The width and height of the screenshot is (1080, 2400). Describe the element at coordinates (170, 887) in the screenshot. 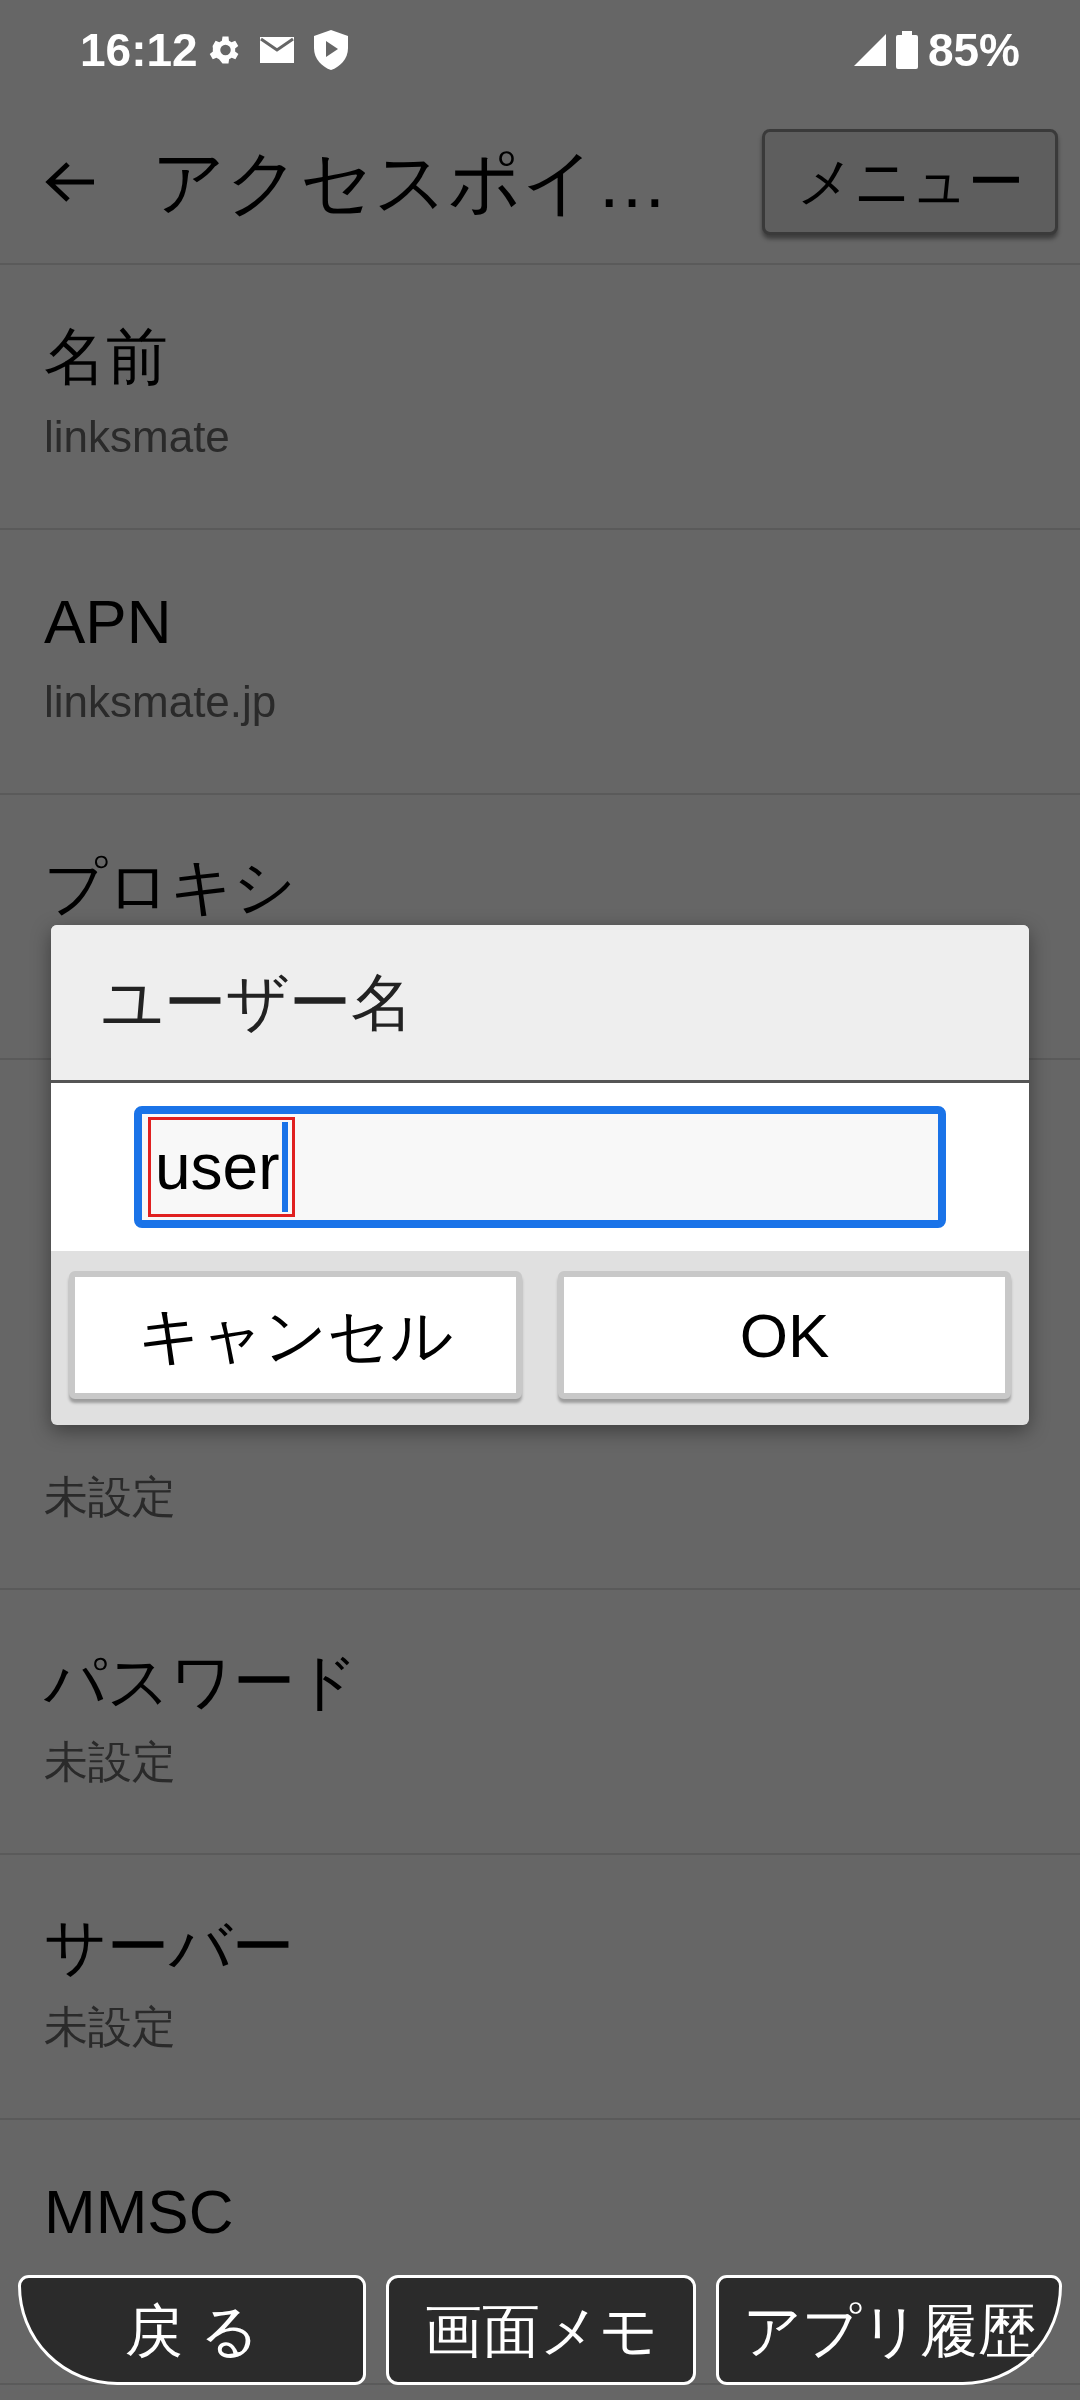

I see `setting-label: プロキシ` at that location.